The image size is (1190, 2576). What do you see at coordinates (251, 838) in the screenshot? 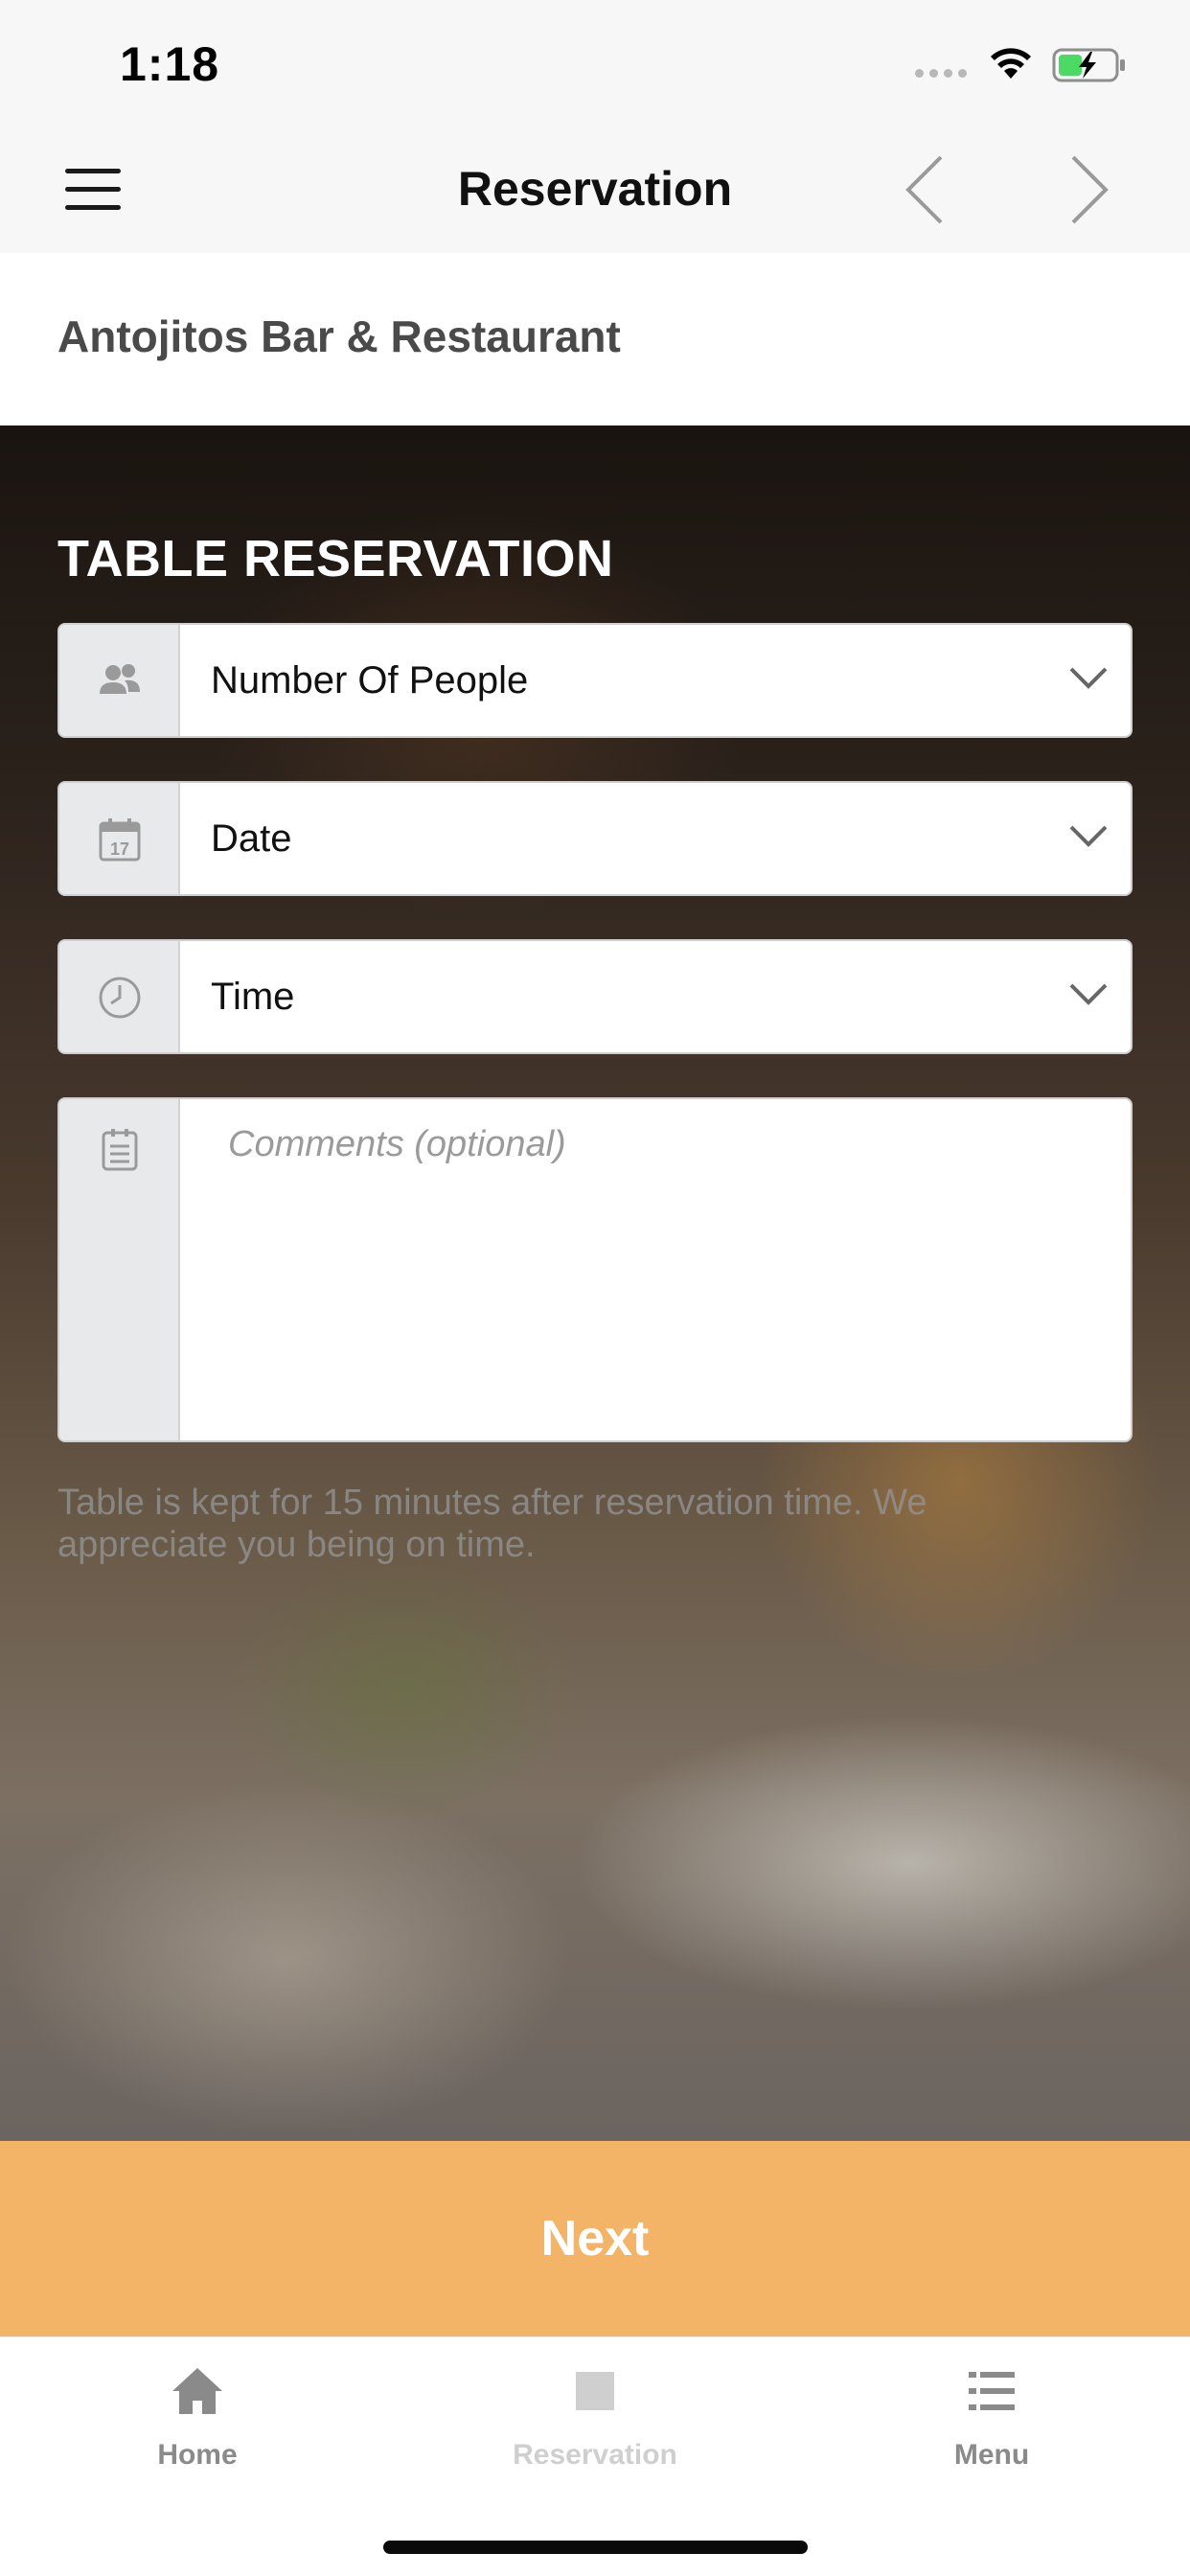
I see `date-label: Date` at bounding box center [251, 838].